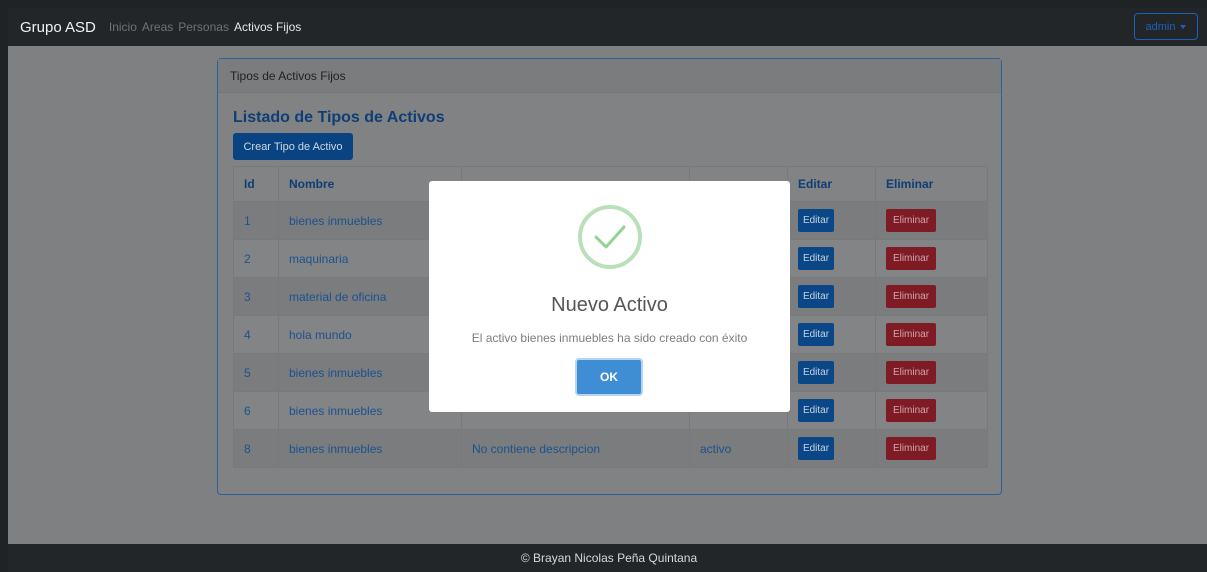 Image resolution: width=1207 pixels, height=572 pixels. What do you see at coordinates (609, 377) in the screenshot?
I see `ok-button: OK` at bounding box center [609, 377].